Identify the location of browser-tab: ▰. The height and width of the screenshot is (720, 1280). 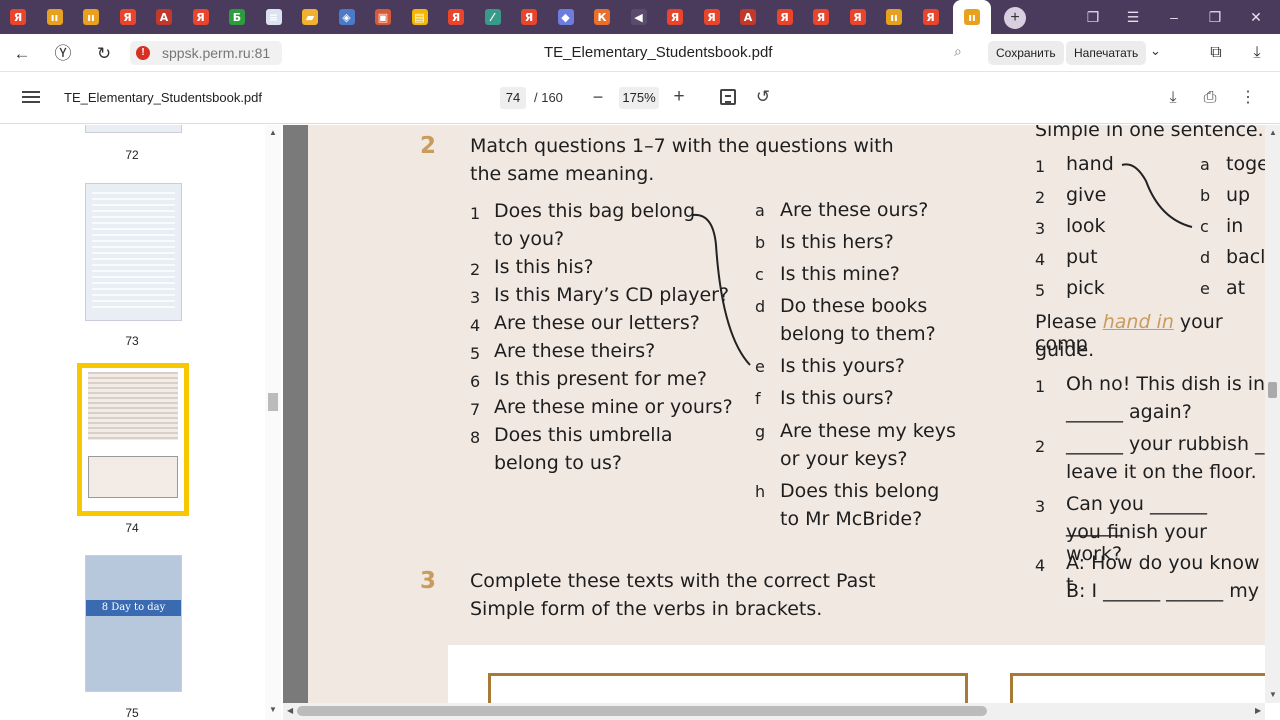
(310, 17).